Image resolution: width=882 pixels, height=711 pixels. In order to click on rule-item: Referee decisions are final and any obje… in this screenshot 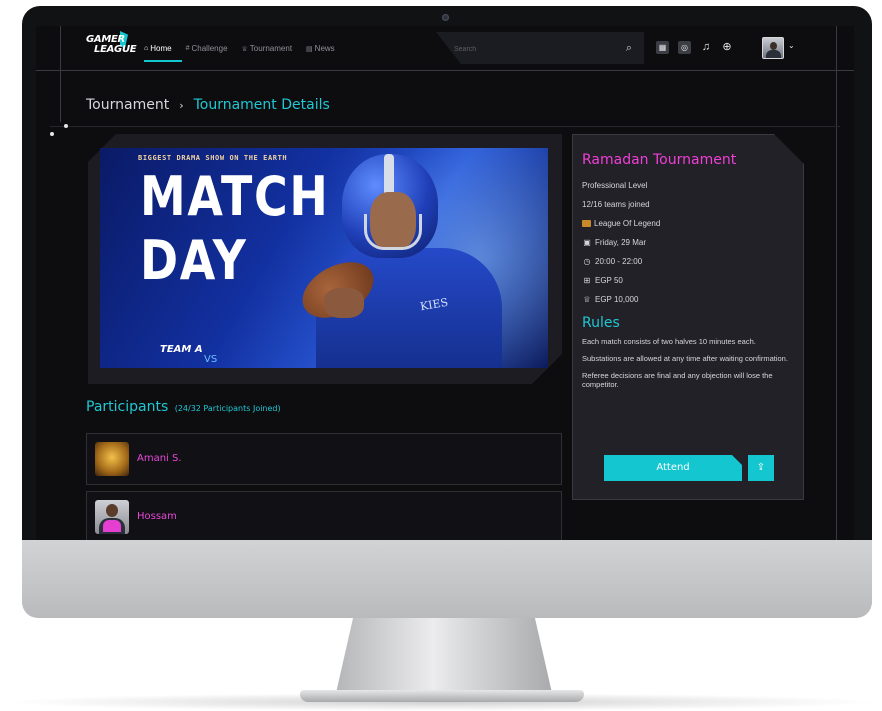, I will do `click(677, 380)`.